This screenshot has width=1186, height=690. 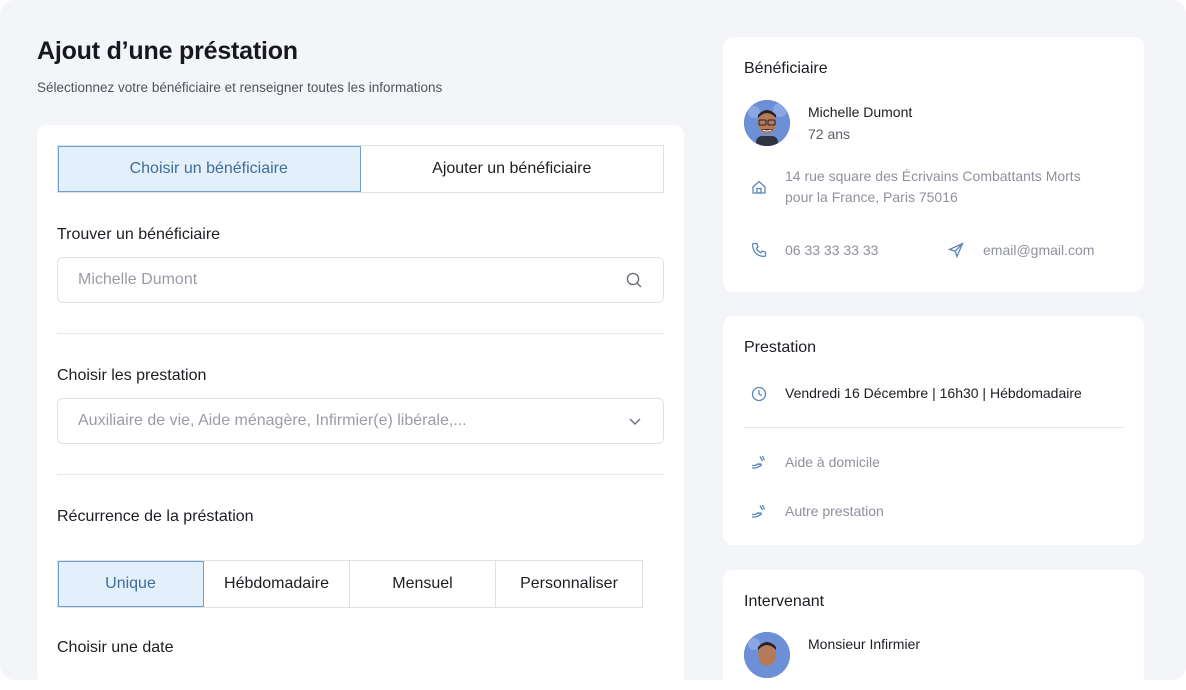 I want to click on phone-icon, so click(x=759, y=250).